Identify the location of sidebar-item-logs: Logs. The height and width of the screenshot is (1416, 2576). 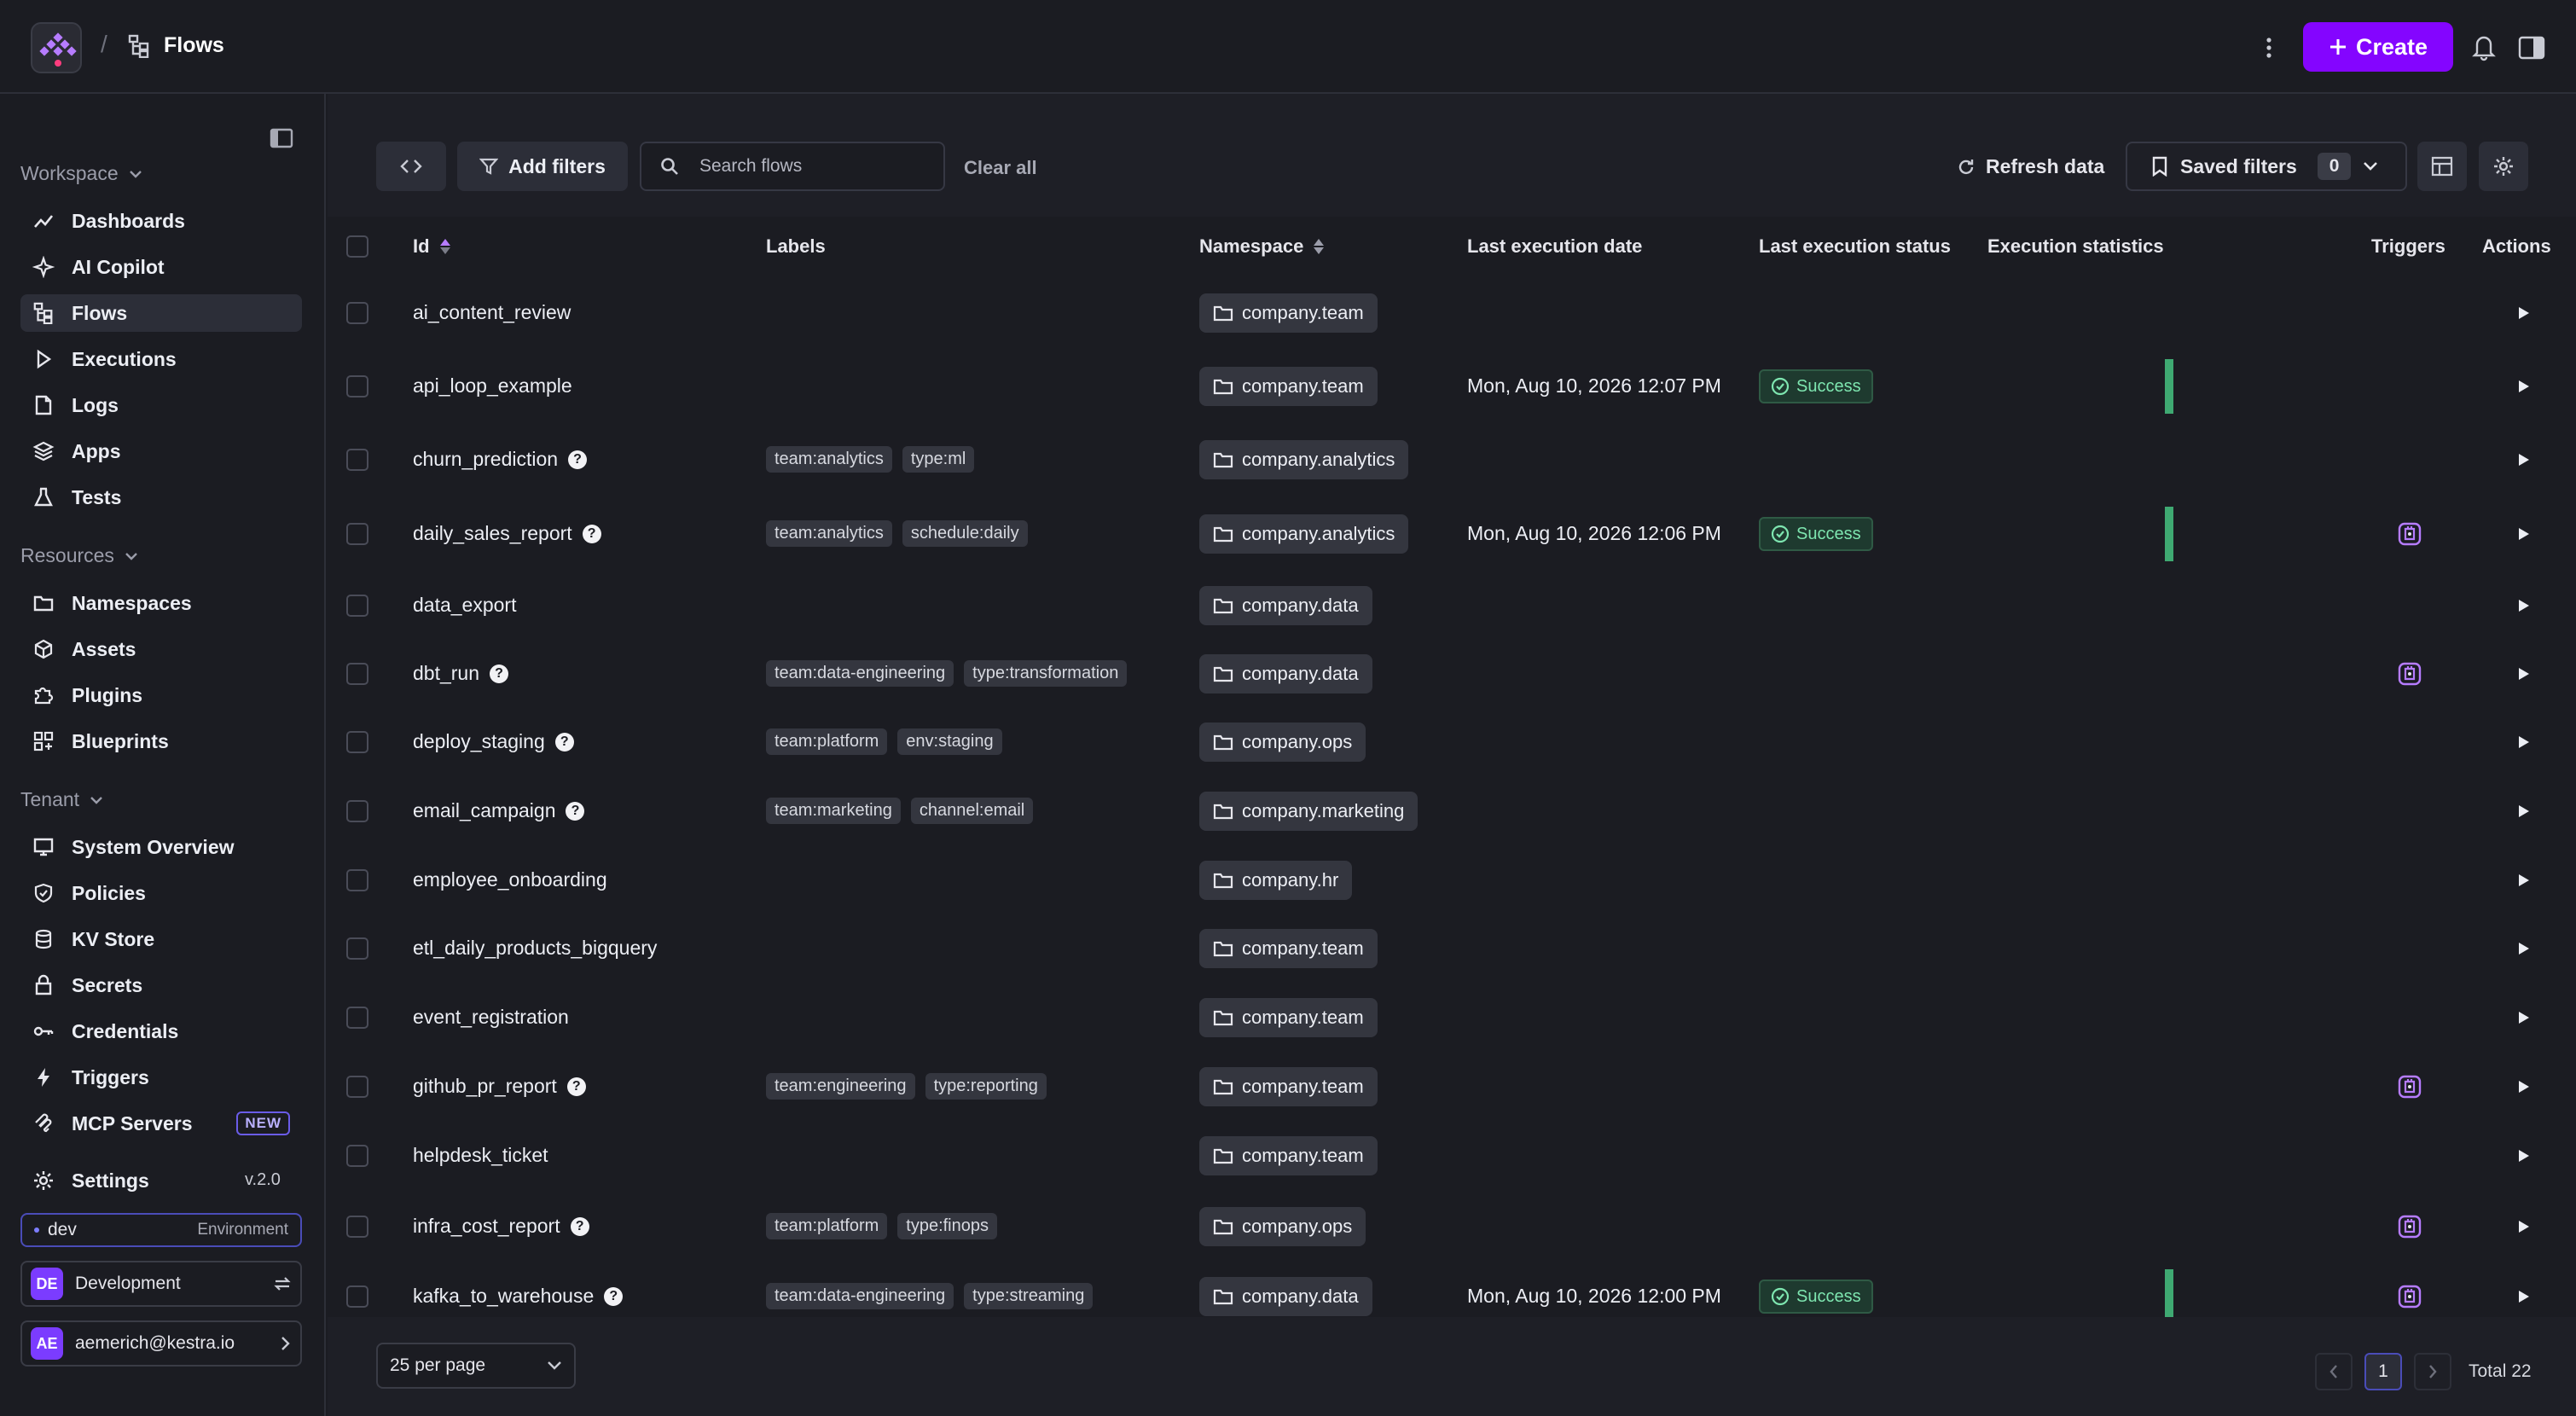
(161, 405).